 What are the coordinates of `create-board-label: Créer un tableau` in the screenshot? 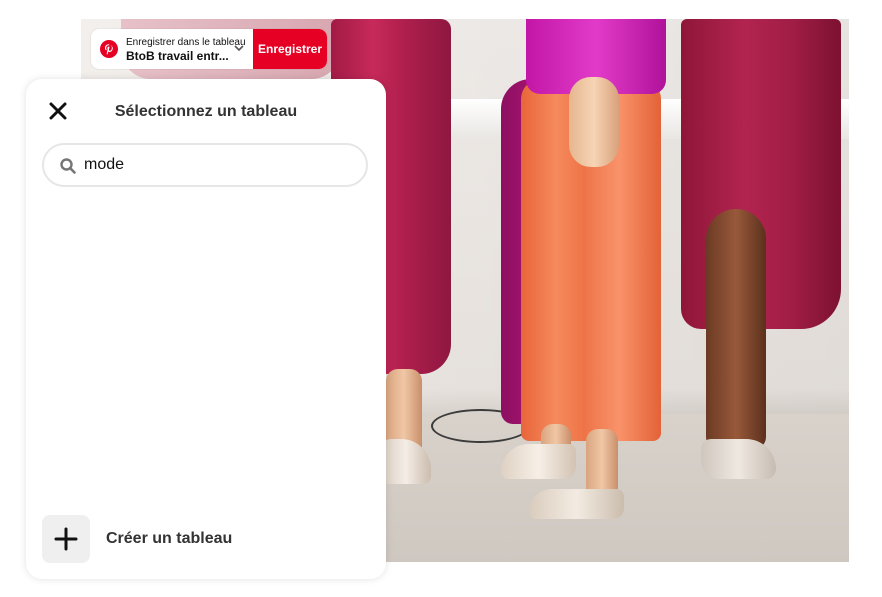 It's located at (169, 539).